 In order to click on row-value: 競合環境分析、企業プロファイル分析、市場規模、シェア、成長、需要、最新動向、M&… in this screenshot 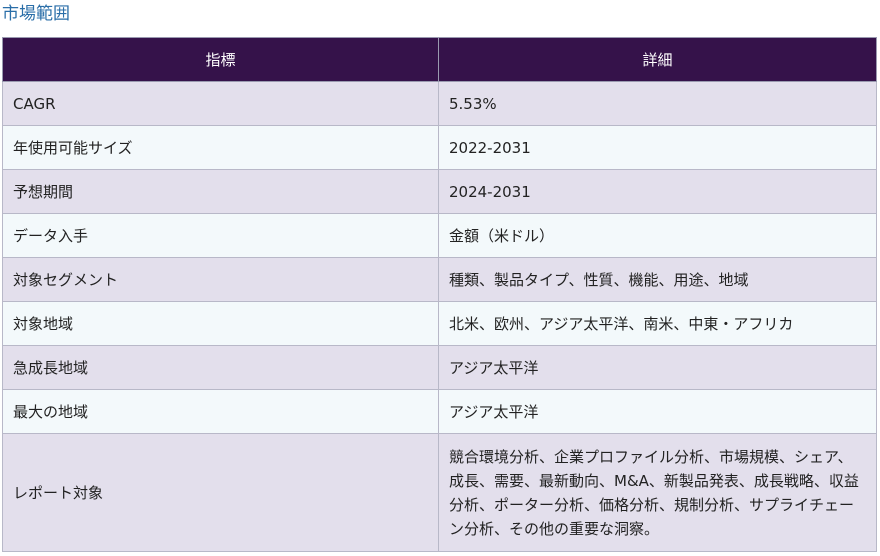, I will do `click(657, 492)`.